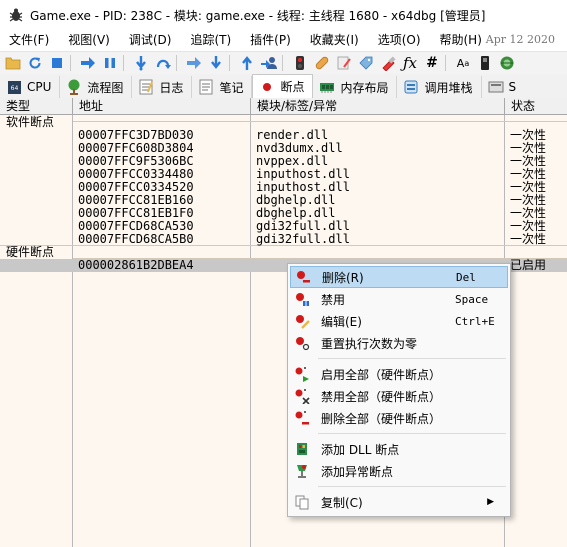 This screenshot has height=547, width=567. I want to click on menu-item-label: 删除全部（硬件断点）, so click(381, 418).